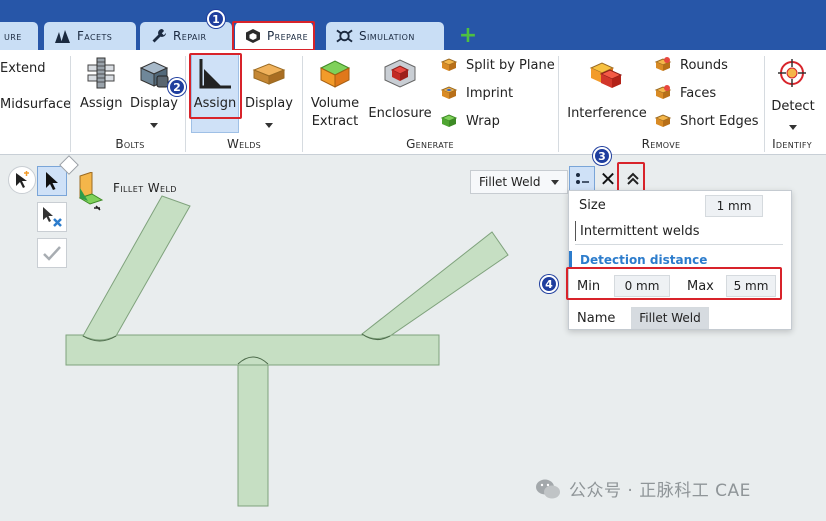  What do you see at coordinates (400, 75) in the screenshot?
I see `enclosure-icon` at bounding box center [400, 75].